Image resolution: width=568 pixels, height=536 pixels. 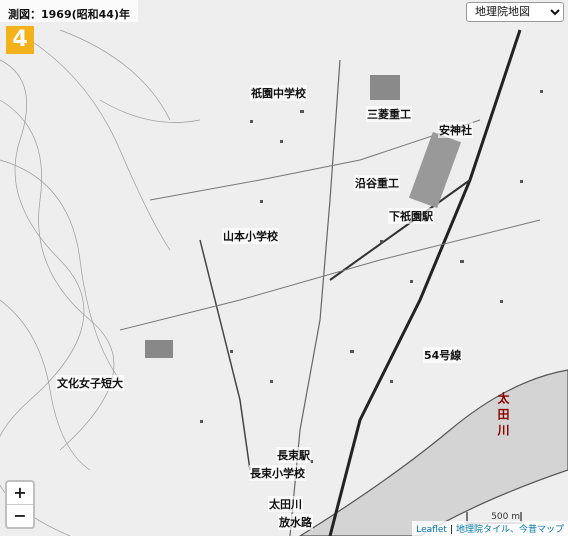 I want to click on label-route-54: 54号線, so click(x=443, y=355).